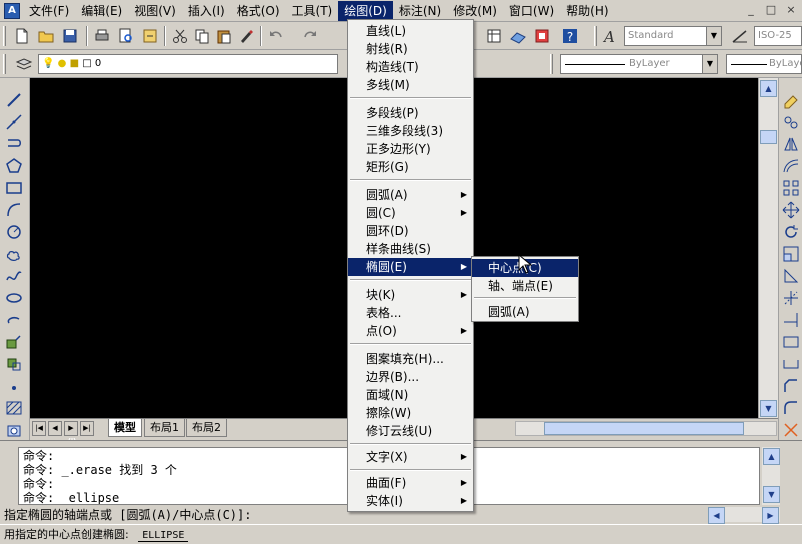  I want to click on menu-edit: 编辑(E), so click(101, 11).